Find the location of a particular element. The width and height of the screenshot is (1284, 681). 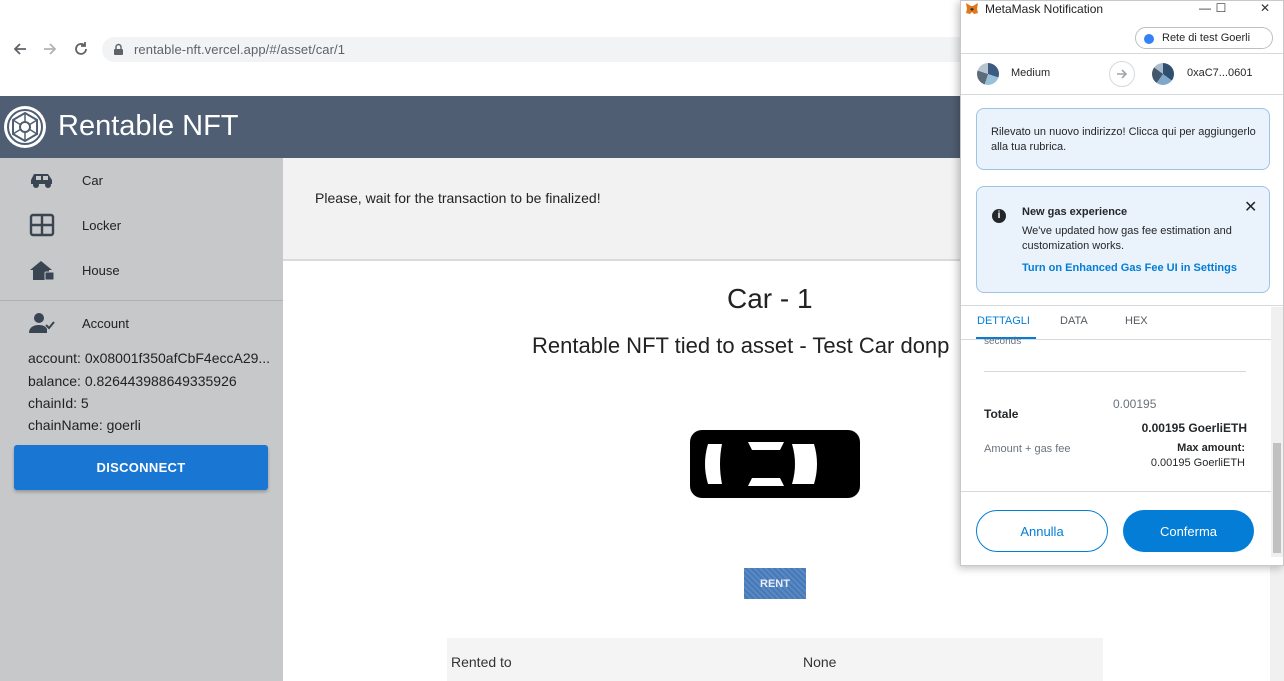

sidebar-item-label: Locker is located at coordinates (102, 225).